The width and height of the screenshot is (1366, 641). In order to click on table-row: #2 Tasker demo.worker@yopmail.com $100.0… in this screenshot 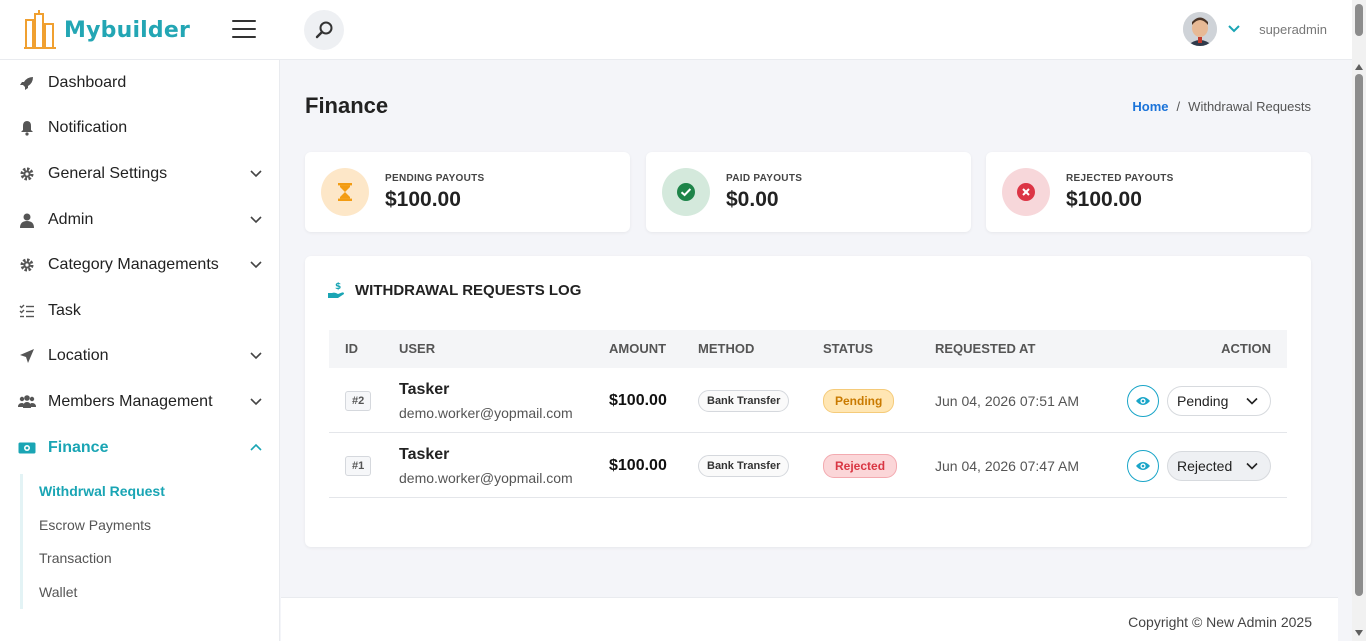, I will do `click(808, 400)`.